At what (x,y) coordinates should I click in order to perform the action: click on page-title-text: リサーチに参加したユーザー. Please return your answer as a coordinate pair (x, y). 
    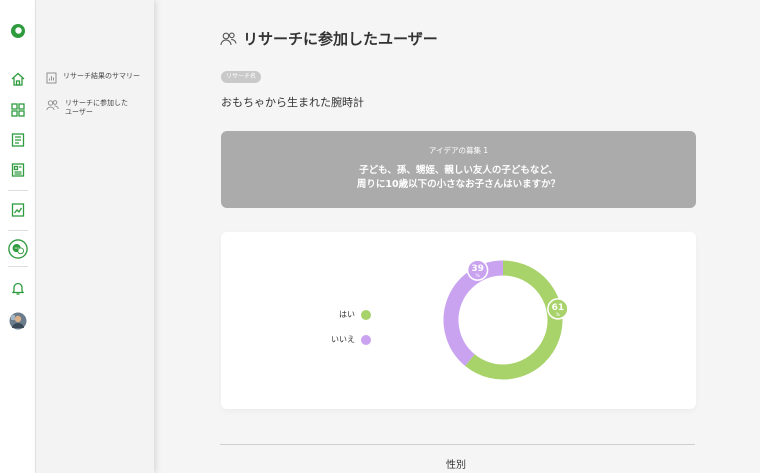
    Looking at the image, I should click on (340, 39).